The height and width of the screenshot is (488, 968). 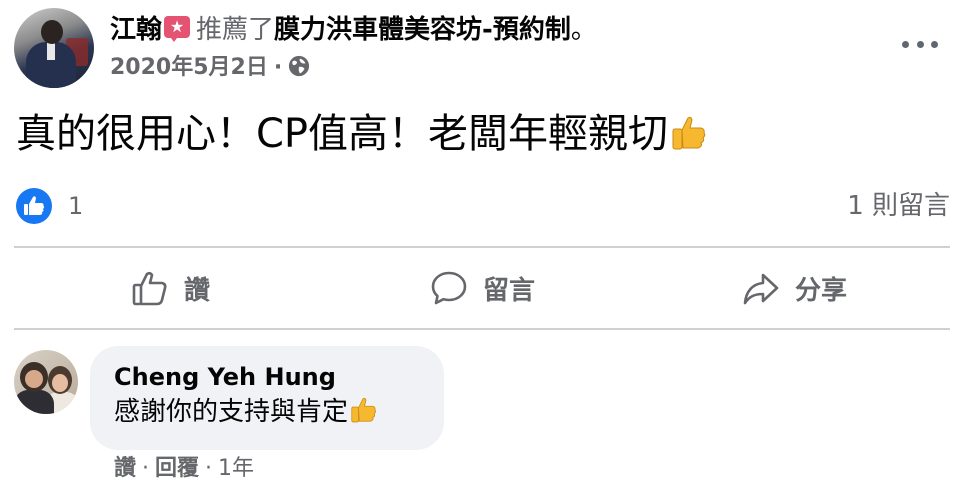 I want to click on comment-like-button: 讚, so click(x=125, y=468).